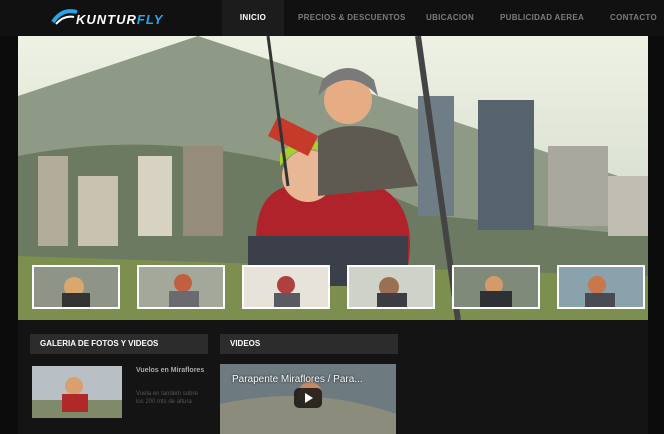 Image resolution: width=664 pixels, height=434 pixels. I want to click on gallery-title: GALERIA DE FOTOS Y VIDEOS, so click(119, 344).